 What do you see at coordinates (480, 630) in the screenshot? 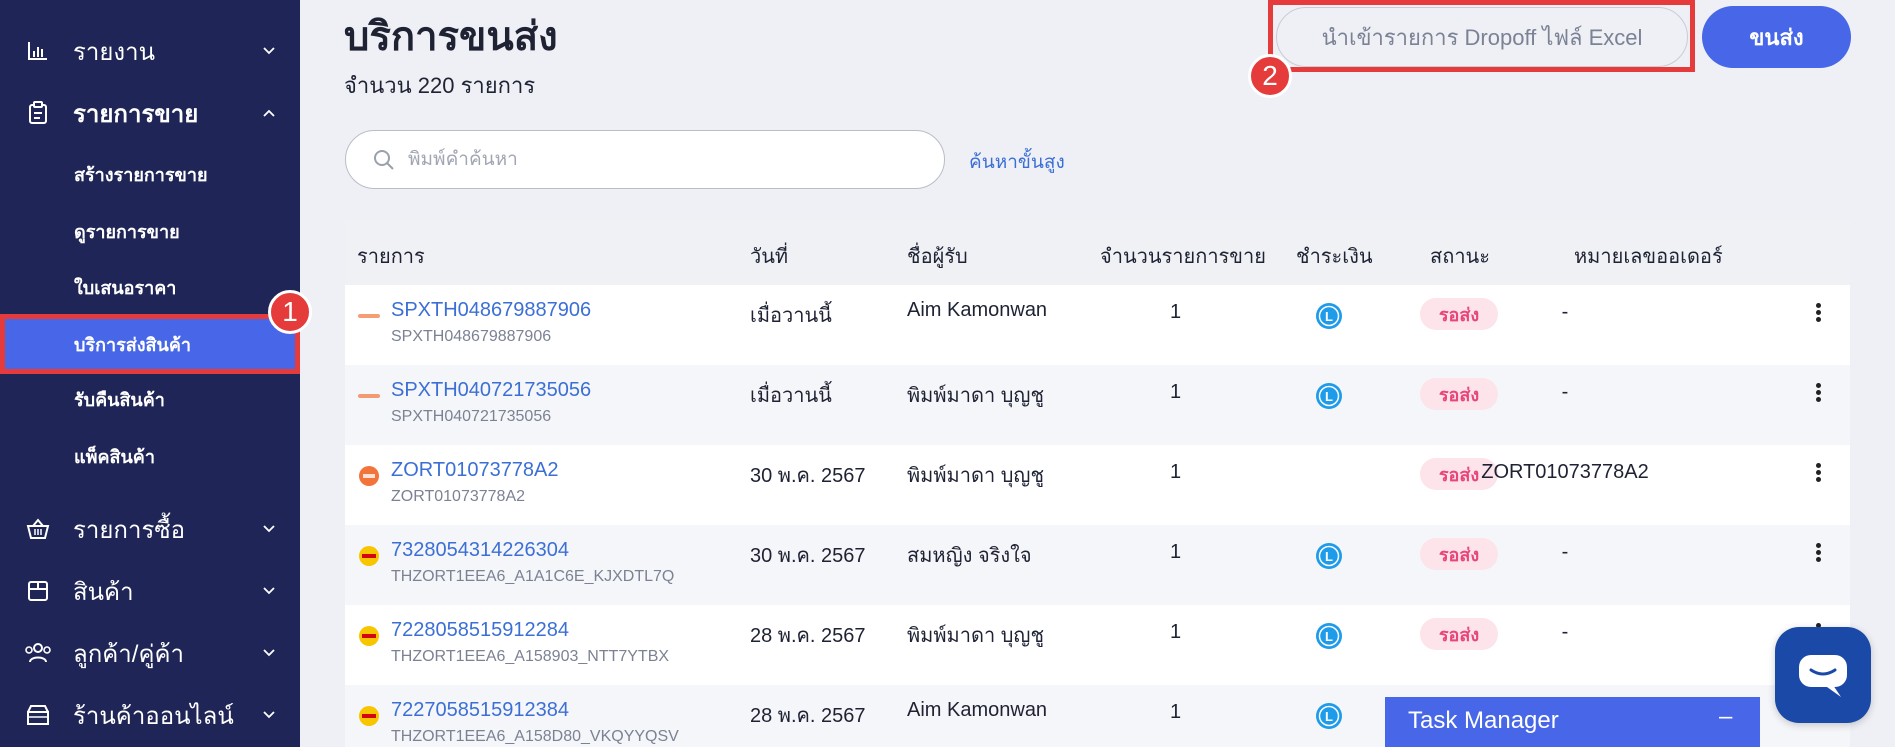
I see `tracking-link: 7228058515912284` at bounding box center [480, 630].